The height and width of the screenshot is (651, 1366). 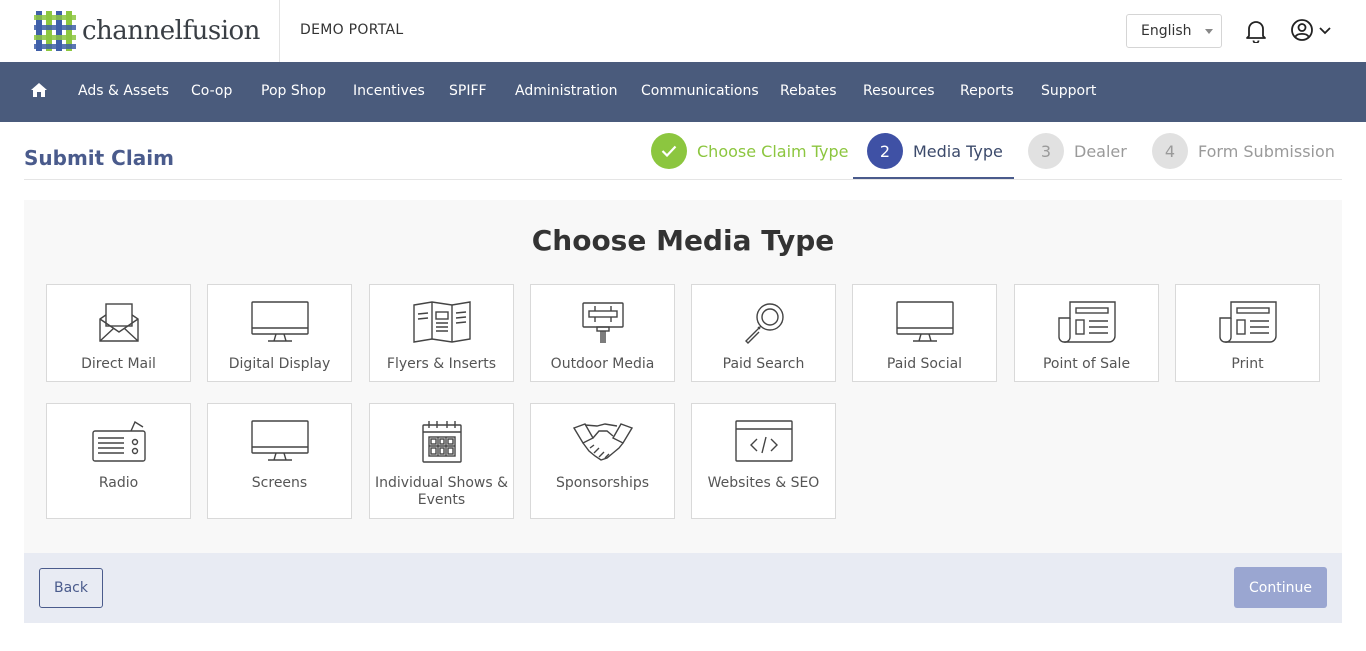 What do you see at coordinates (1068, 91) in the screenshot?
I see `nav-support: Support` at bounding box center [1068, 91].